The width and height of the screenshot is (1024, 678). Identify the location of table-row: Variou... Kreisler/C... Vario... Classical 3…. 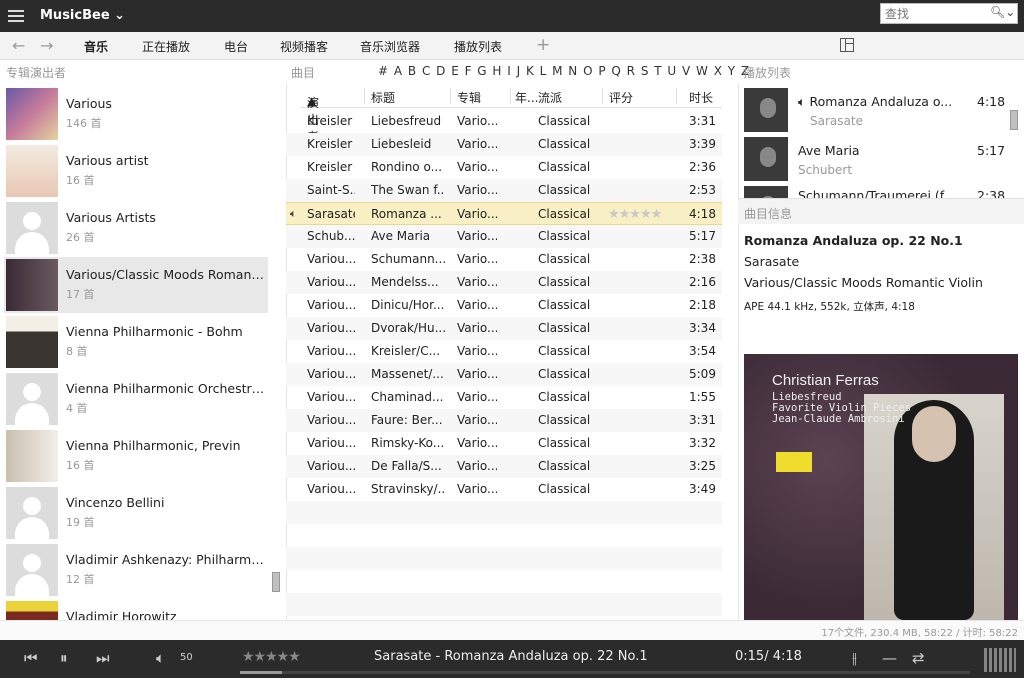
(504, 351).